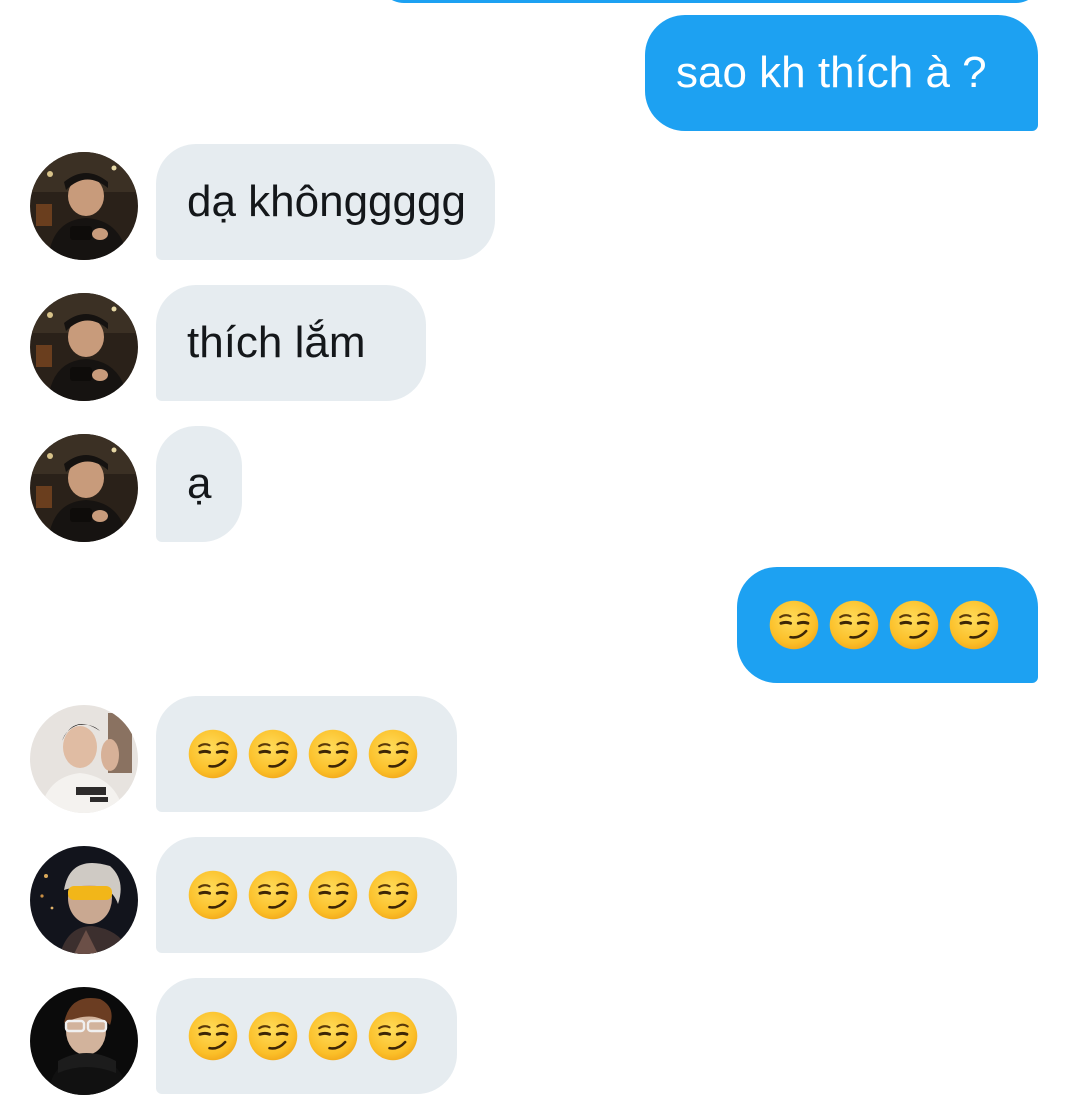 The width and height of the screenshot is (1074, 1111). Describe the element at coordinates (710, 1) in the screenshot. I see `previous-outgoing-message-bubble` at that location.